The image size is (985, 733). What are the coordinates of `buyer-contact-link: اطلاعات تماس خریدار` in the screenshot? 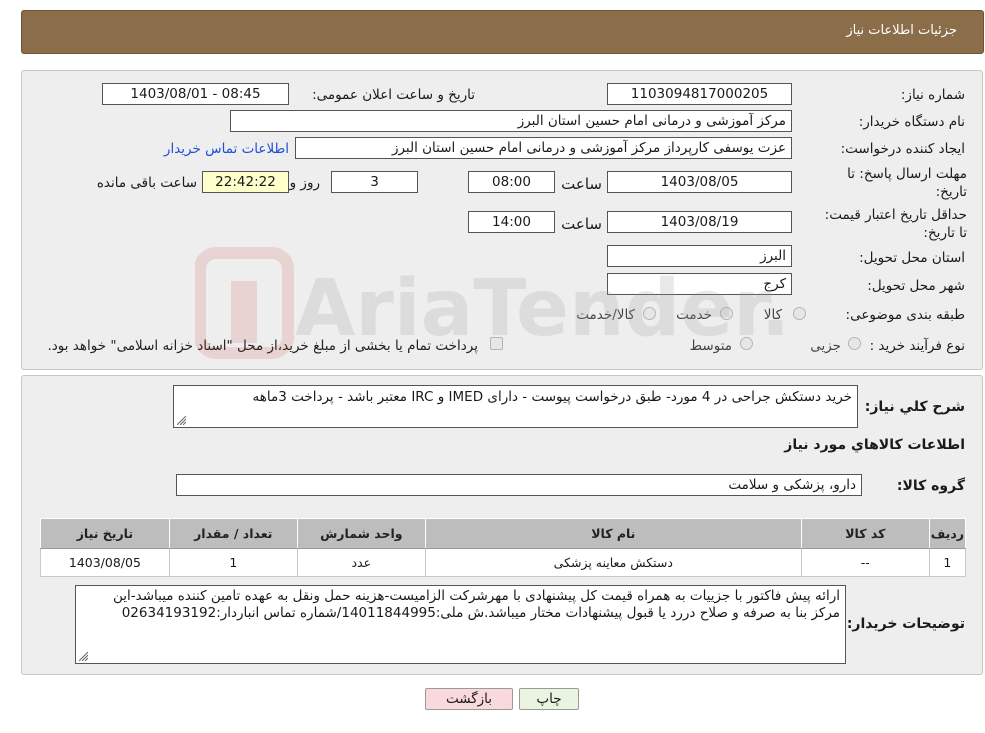 It's located at (226, 149).